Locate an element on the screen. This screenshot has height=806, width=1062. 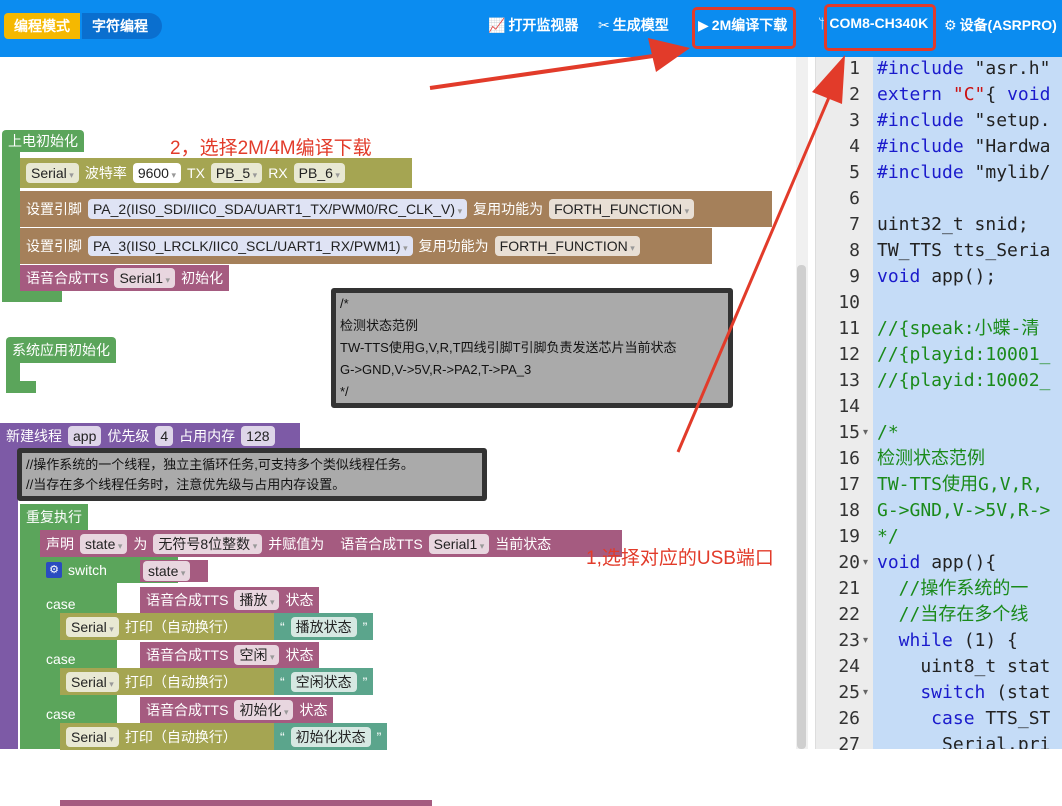
code-line: case TTS_ST is located at coordinates (963, 719).